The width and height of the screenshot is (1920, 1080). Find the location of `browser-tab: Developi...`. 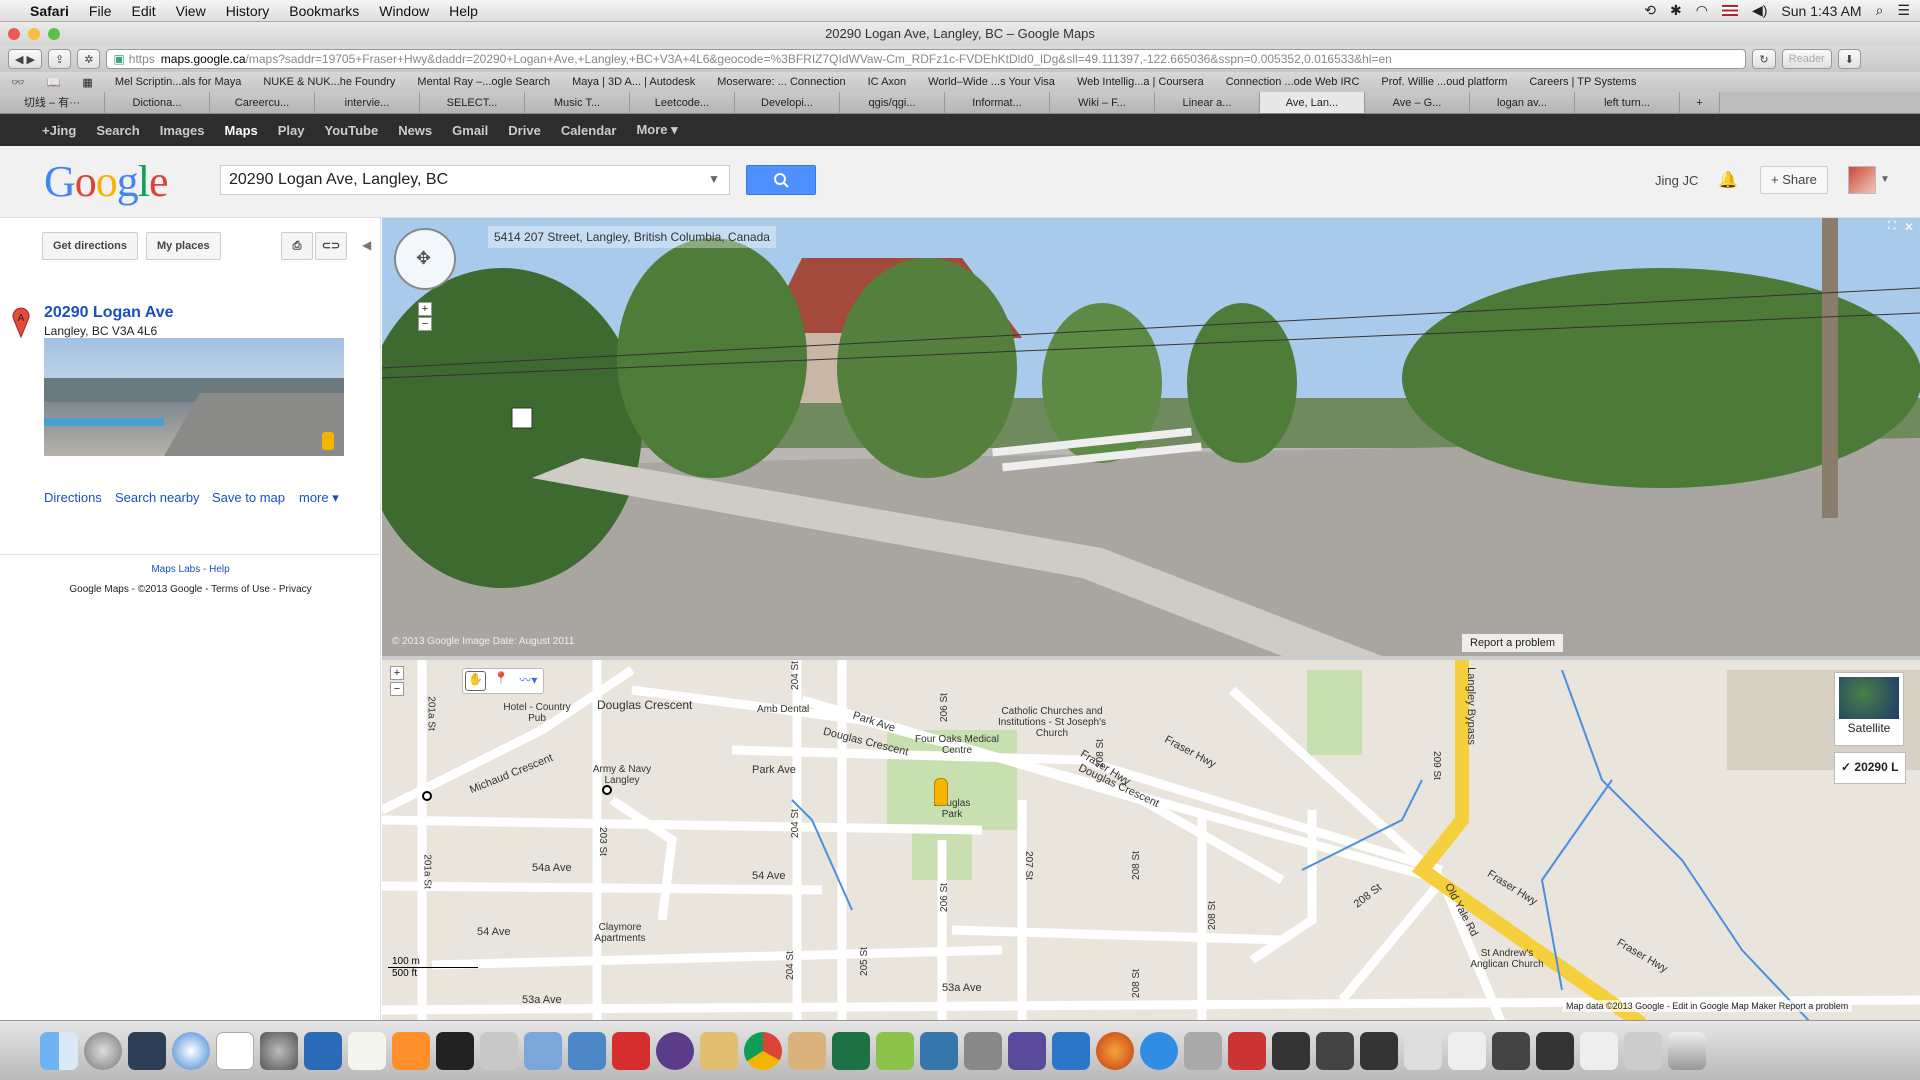

browser-tab: Developi... is located at coordinates (787, 102).